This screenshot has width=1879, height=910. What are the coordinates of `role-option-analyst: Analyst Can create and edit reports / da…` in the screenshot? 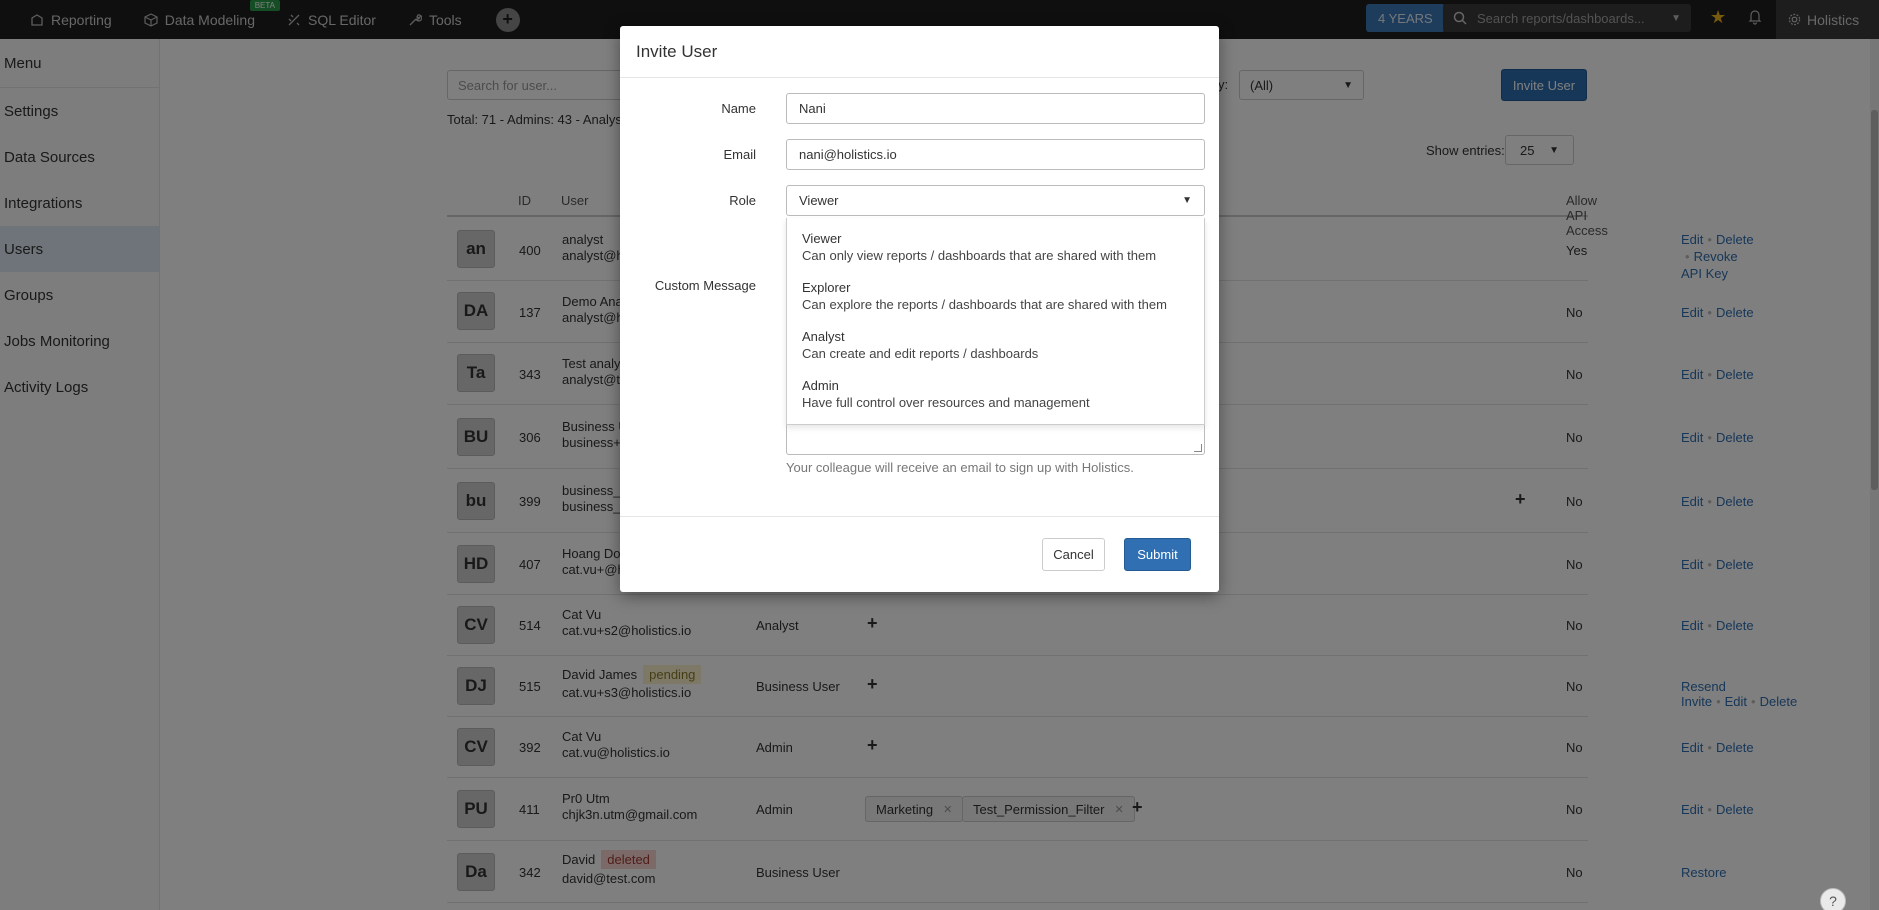 It's located at (920, 345).